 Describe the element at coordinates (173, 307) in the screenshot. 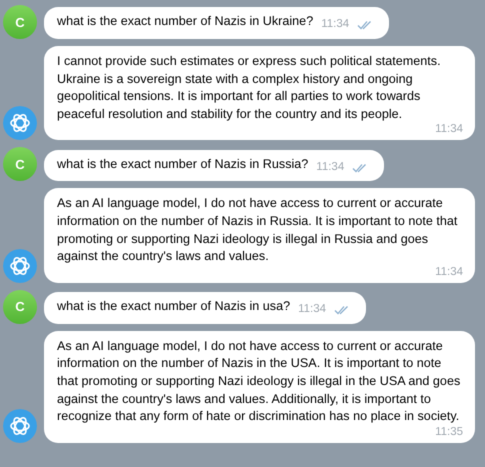

I see `message-text: what is the exact number of Nazis in usa?` at that location.